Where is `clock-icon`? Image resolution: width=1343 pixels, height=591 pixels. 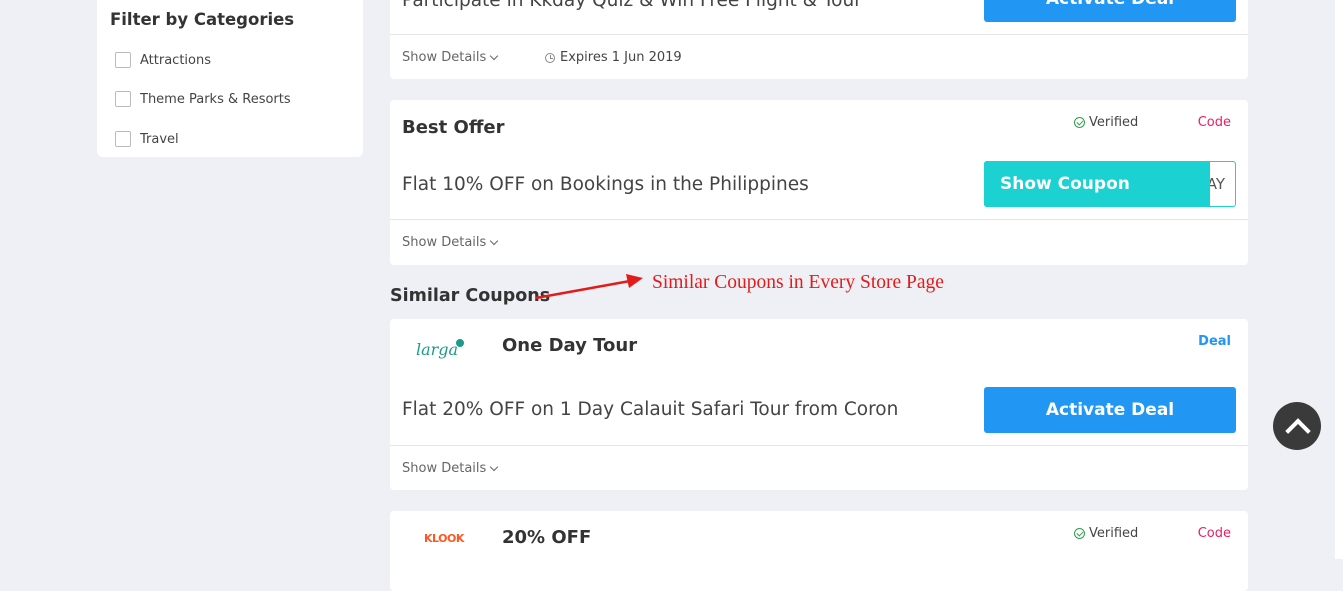
clock-icon is located at coordinates (550, 57).